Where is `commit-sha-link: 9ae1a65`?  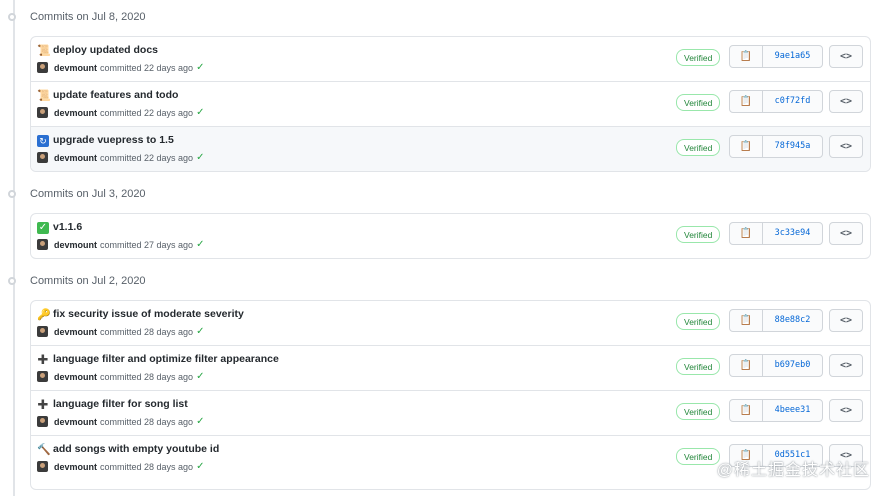 commit-sha-link: 9ae1a65 is located at coordinates (792, 56).